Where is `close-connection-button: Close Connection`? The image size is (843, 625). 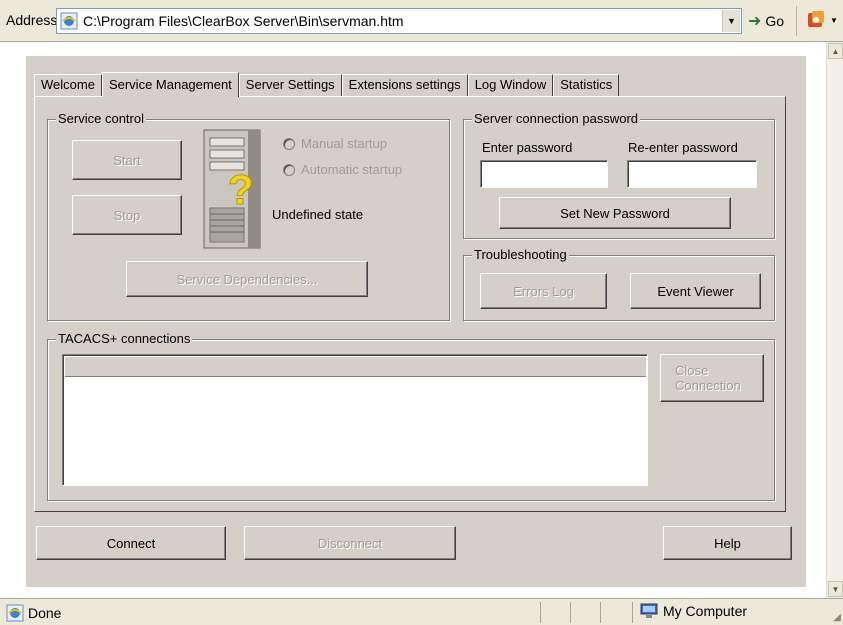
close-connection-button: Close Connection is located at coordinates (712, 378).